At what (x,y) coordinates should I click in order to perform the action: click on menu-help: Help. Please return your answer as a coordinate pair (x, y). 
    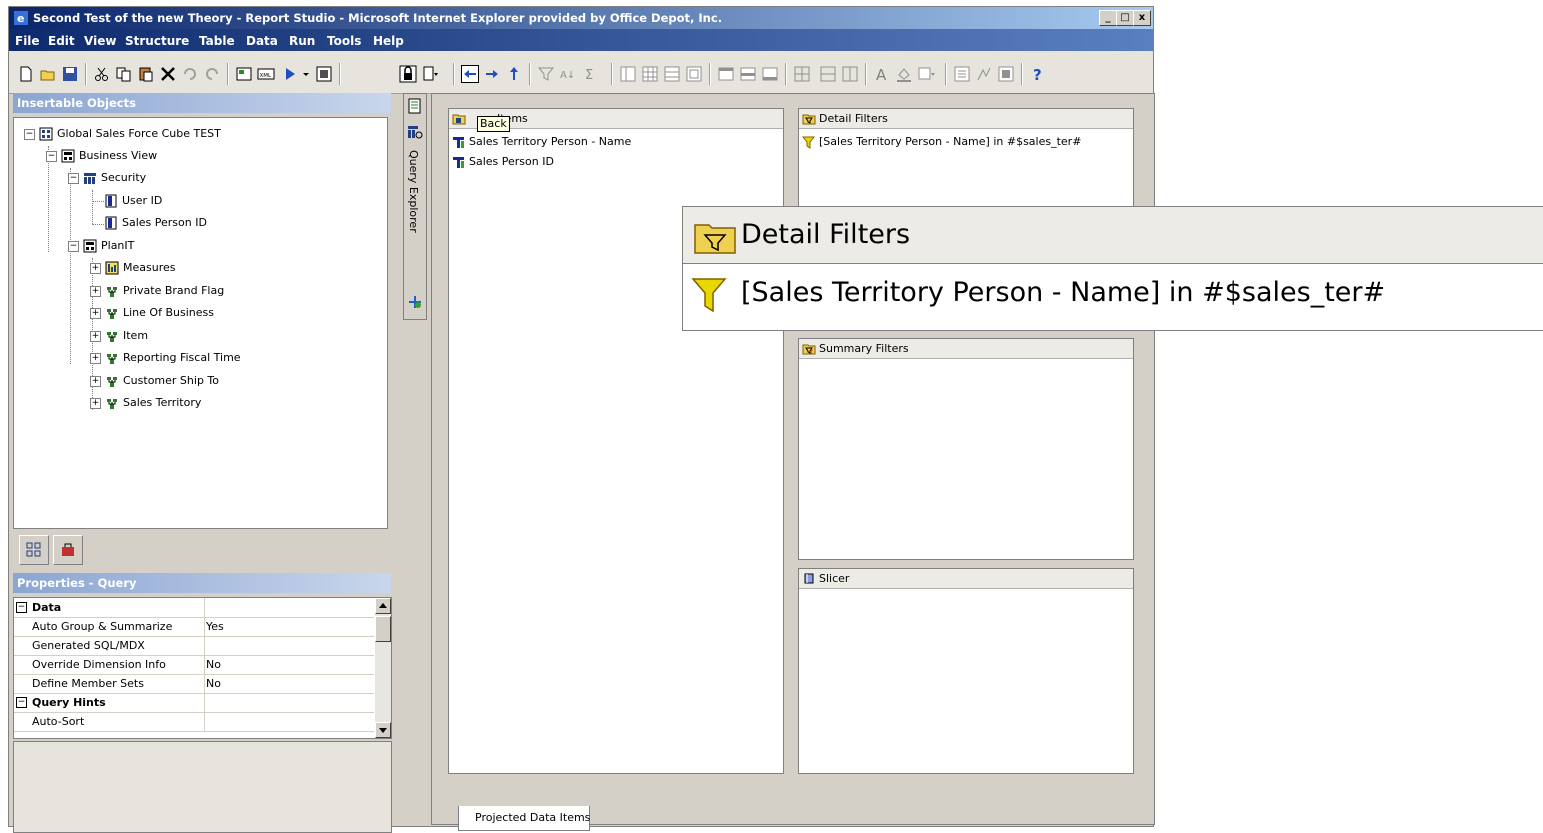
    Looking at the image, I should click on (388, 41).